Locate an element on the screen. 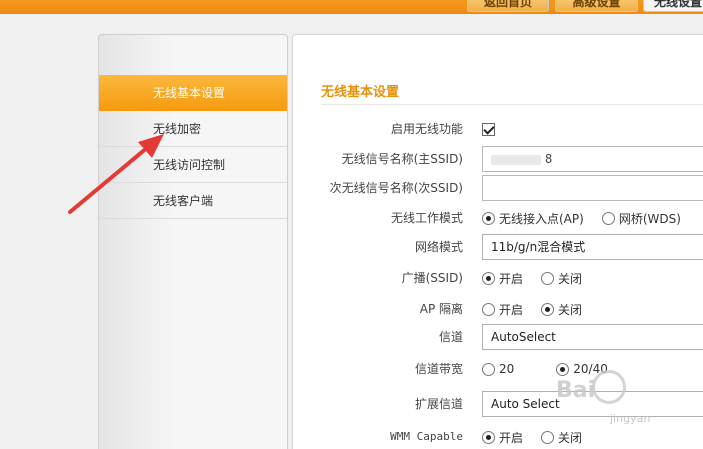  enable-wireless-checkbox is located at coordinates (488, 129).